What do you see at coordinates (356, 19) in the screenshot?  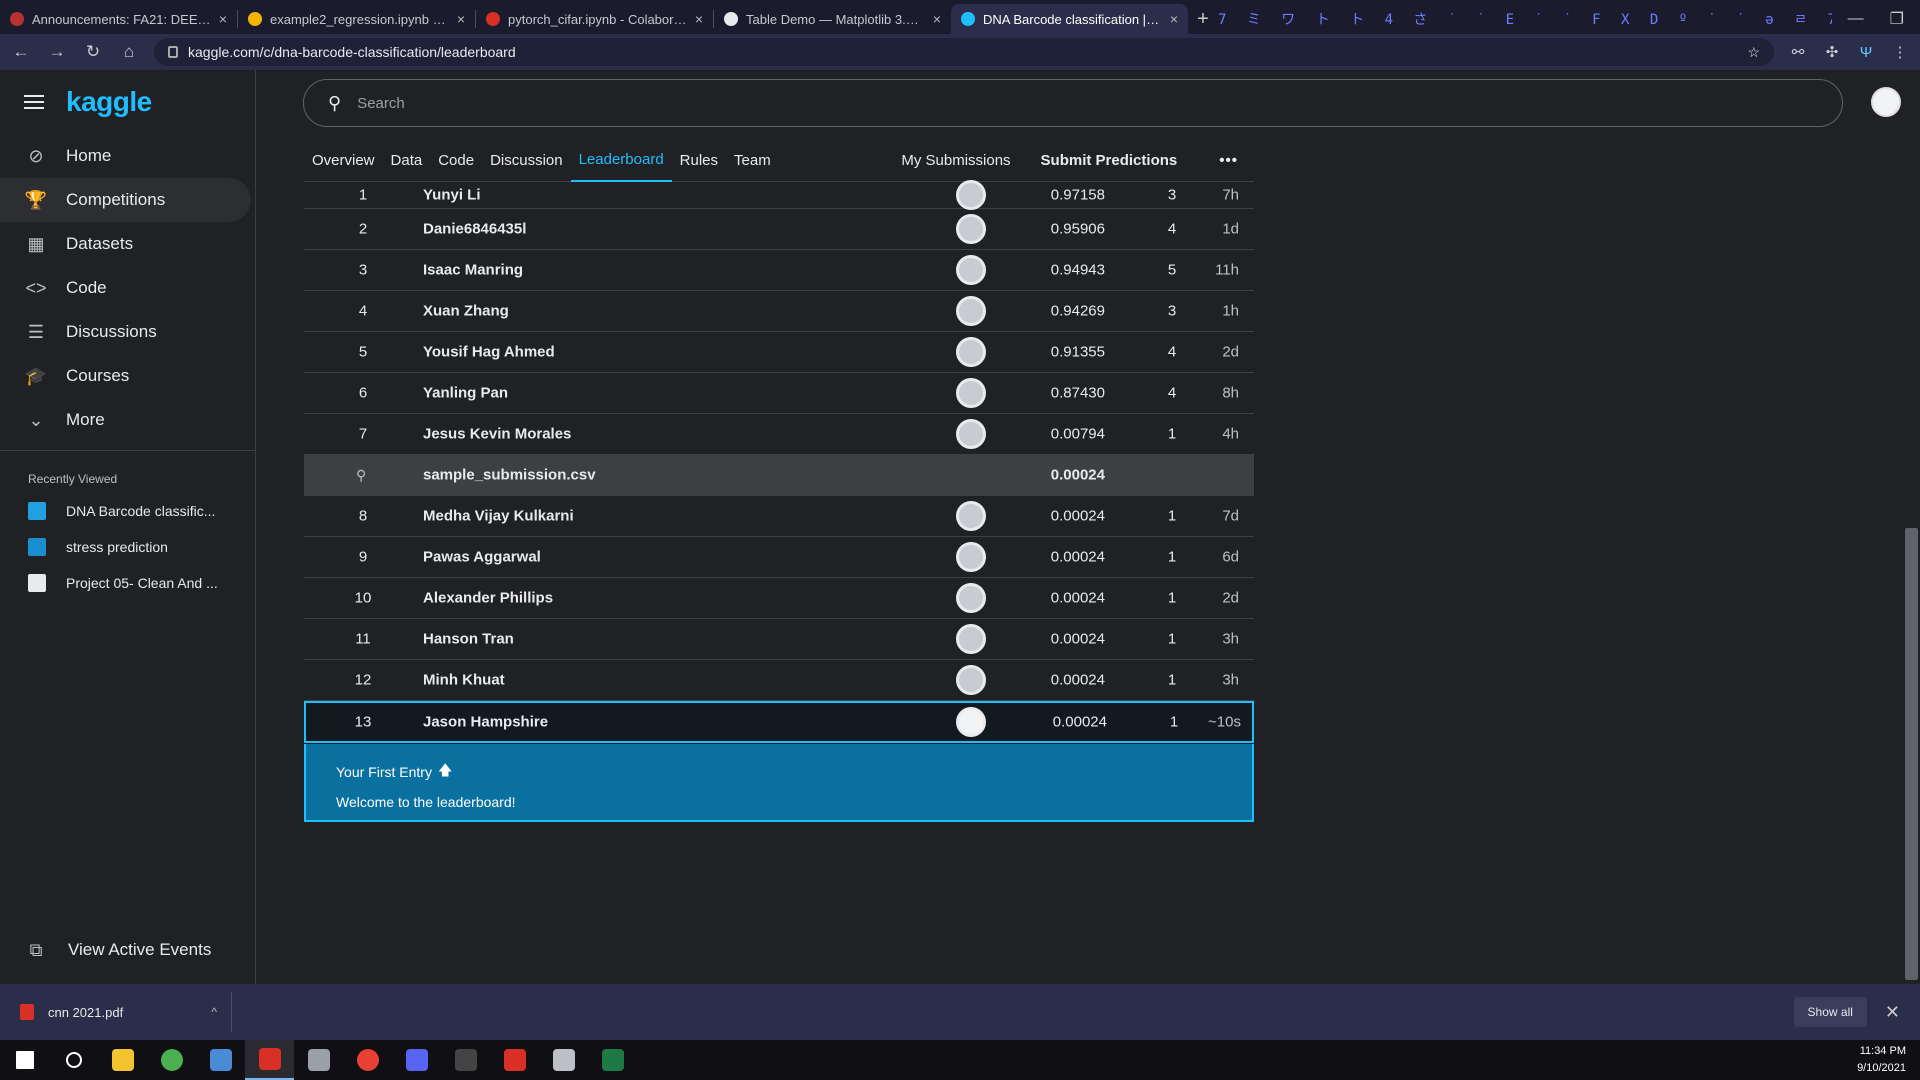 I see `browser-tab: example2_regression.ipynb - Col ×` at bounding box center [356, 19].